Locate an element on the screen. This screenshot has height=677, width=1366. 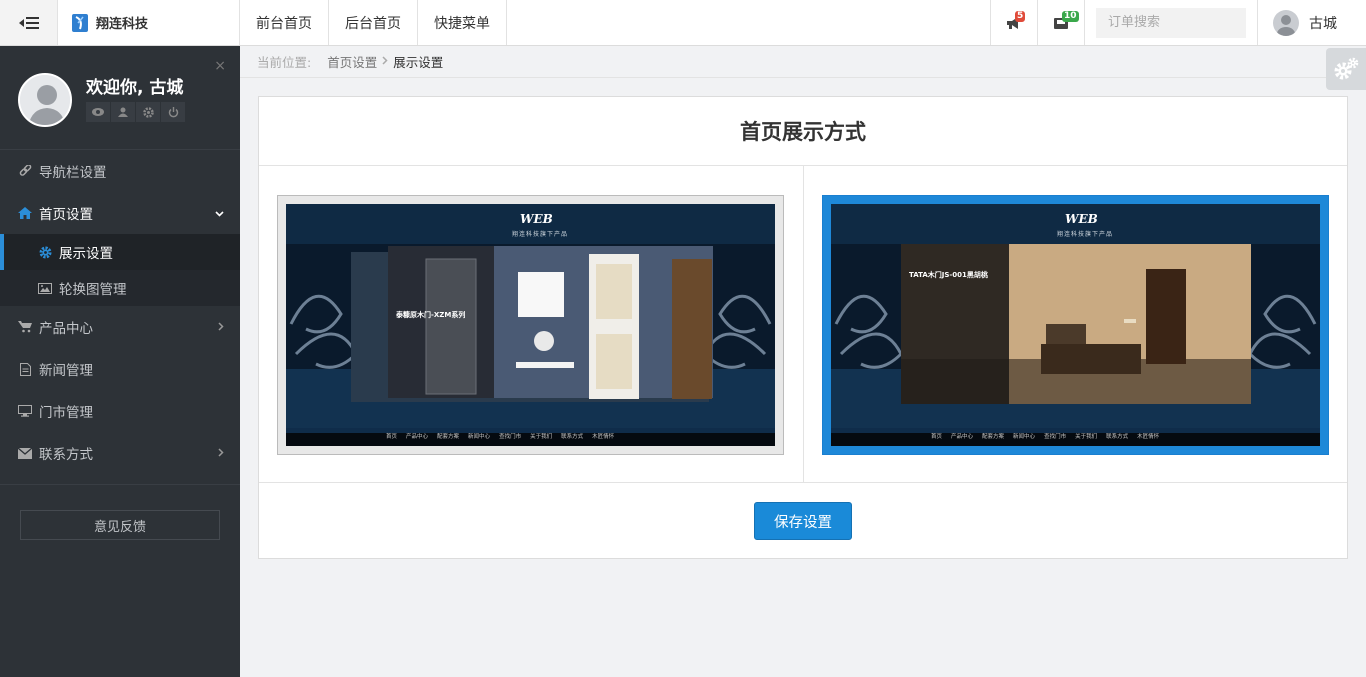
settings-panel-toggle is located at coordinates (1346, 69).